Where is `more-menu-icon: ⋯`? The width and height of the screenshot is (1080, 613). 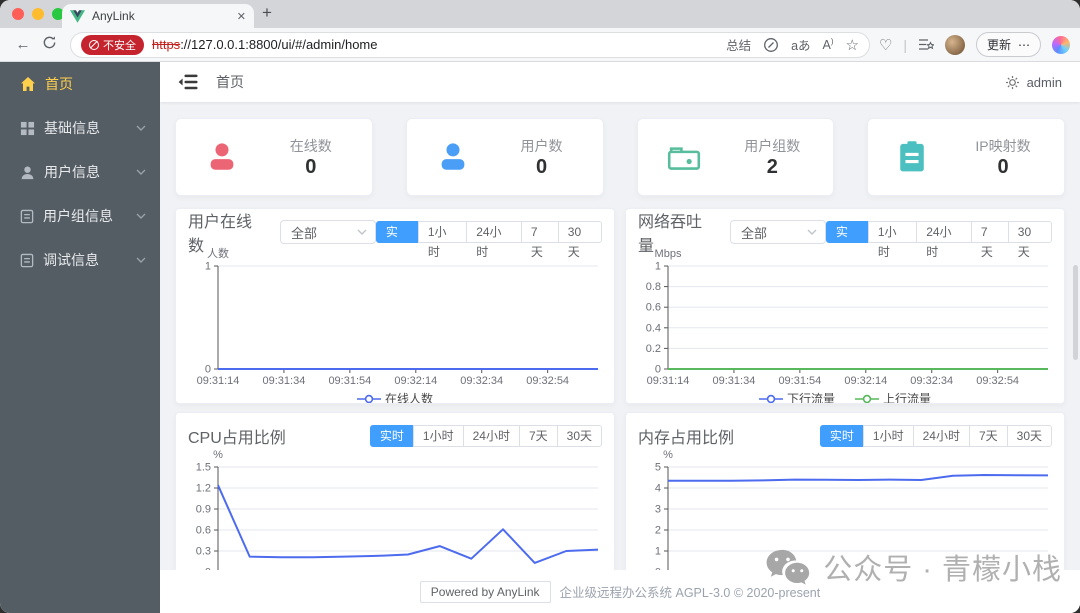 more-menu-icon: ⋯ is located at coordinates (1024, 45).